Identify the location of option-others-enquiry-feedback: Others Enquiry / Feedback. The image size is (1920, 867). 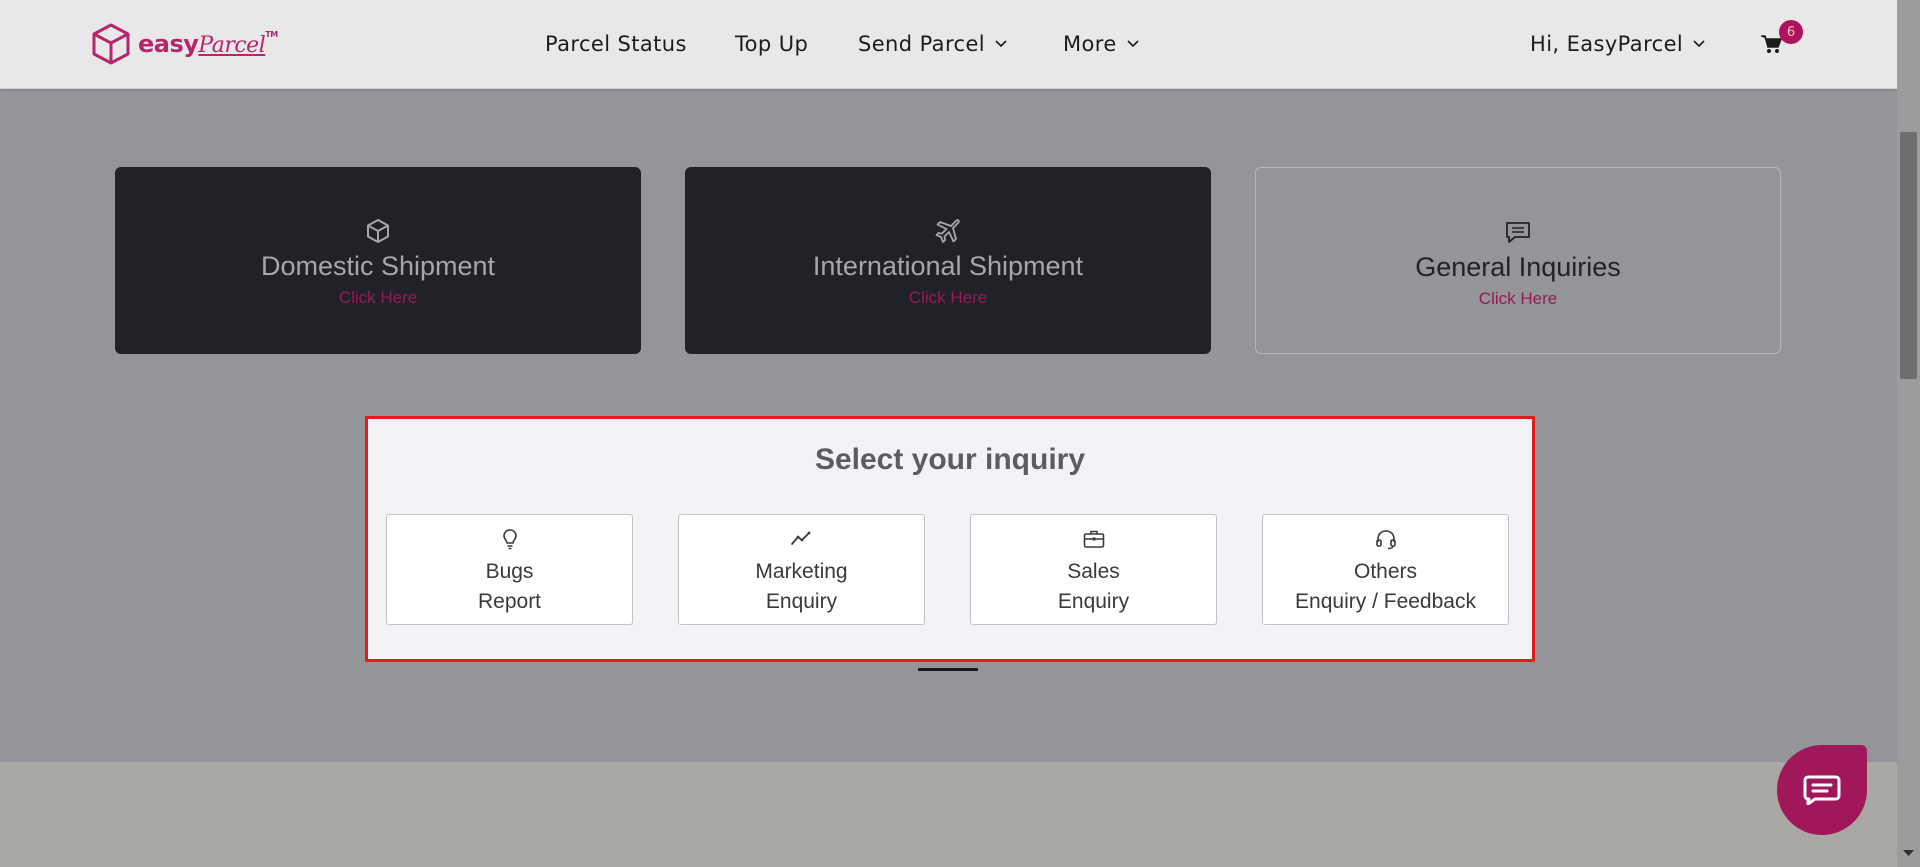
(1385, 569).